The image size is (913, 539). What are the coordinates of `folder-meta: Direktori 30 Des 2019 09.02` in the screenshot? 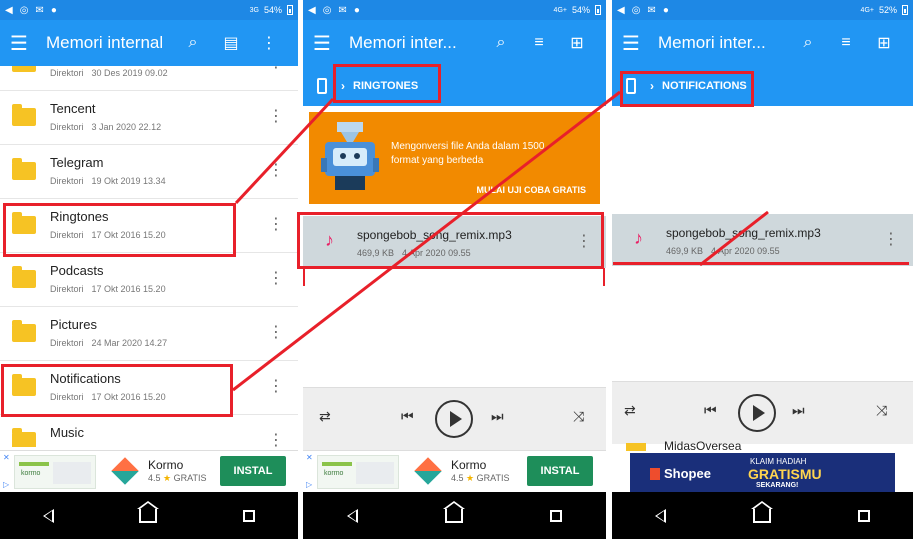 It's located at (109, 73).